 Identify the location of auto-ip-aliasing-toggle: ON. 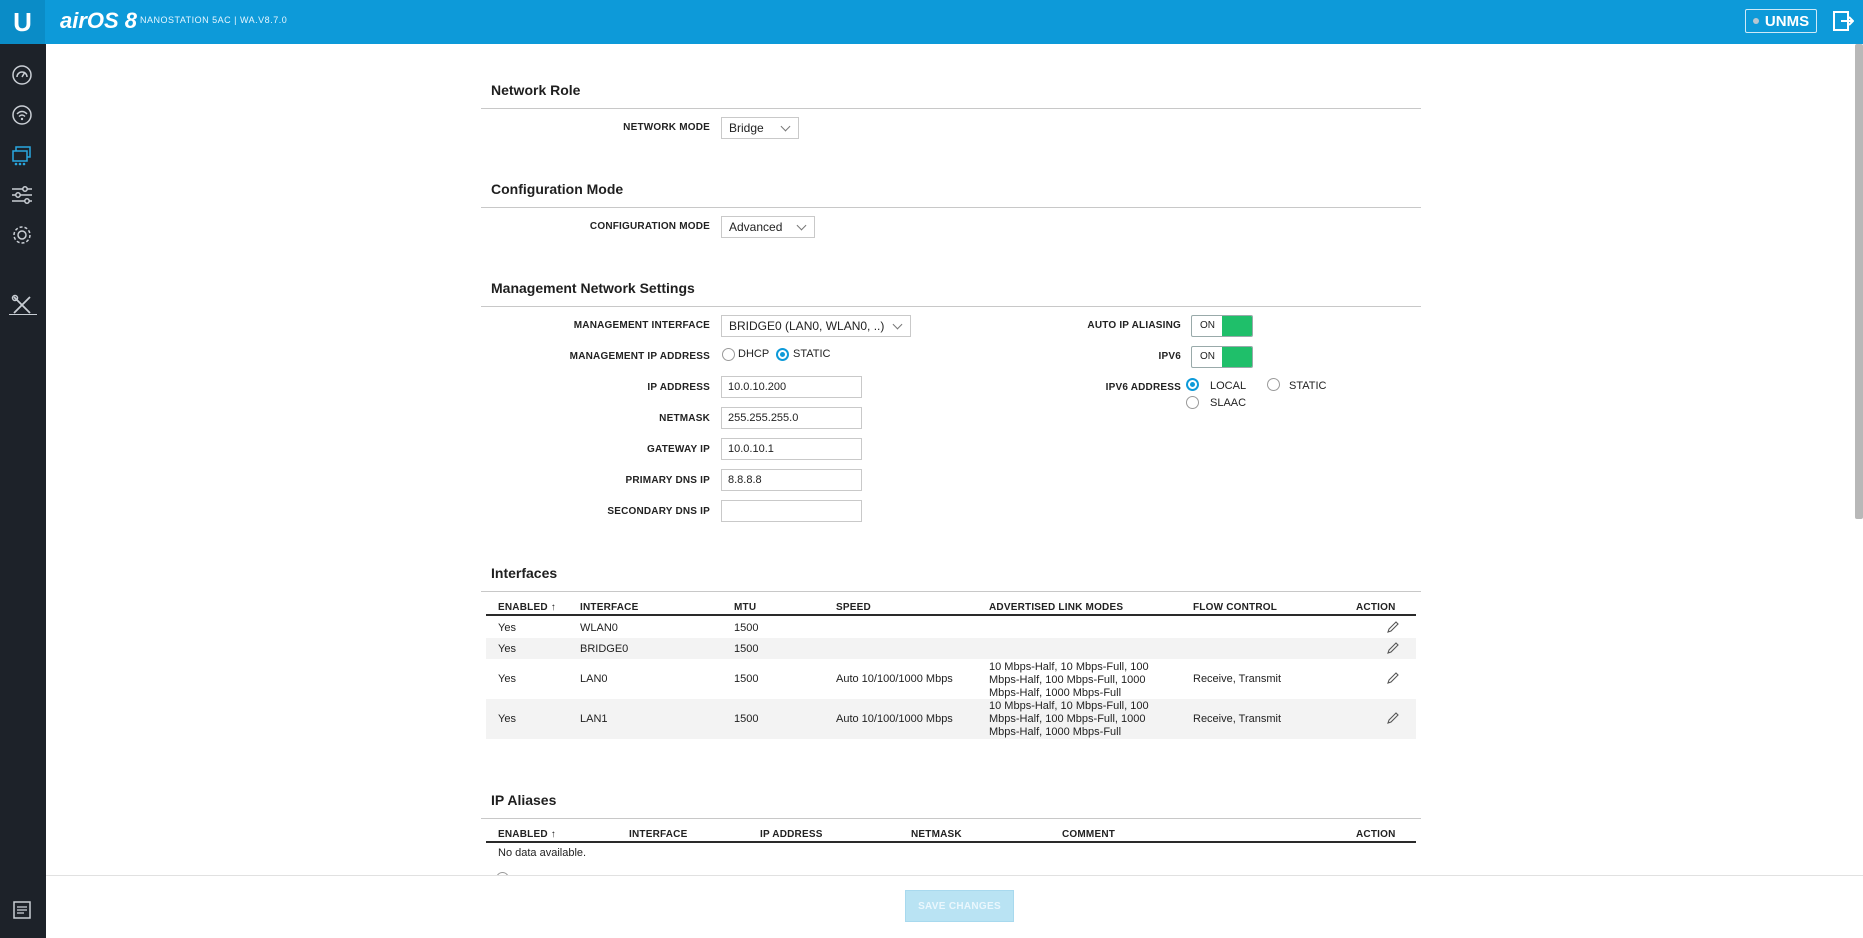
(1222, 326).